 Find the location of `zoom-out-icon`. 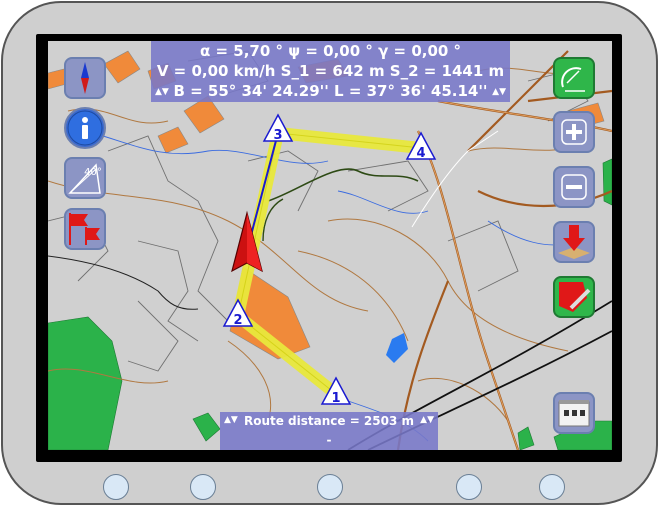

zoom-out-icon is located at coordinates (574, 187).